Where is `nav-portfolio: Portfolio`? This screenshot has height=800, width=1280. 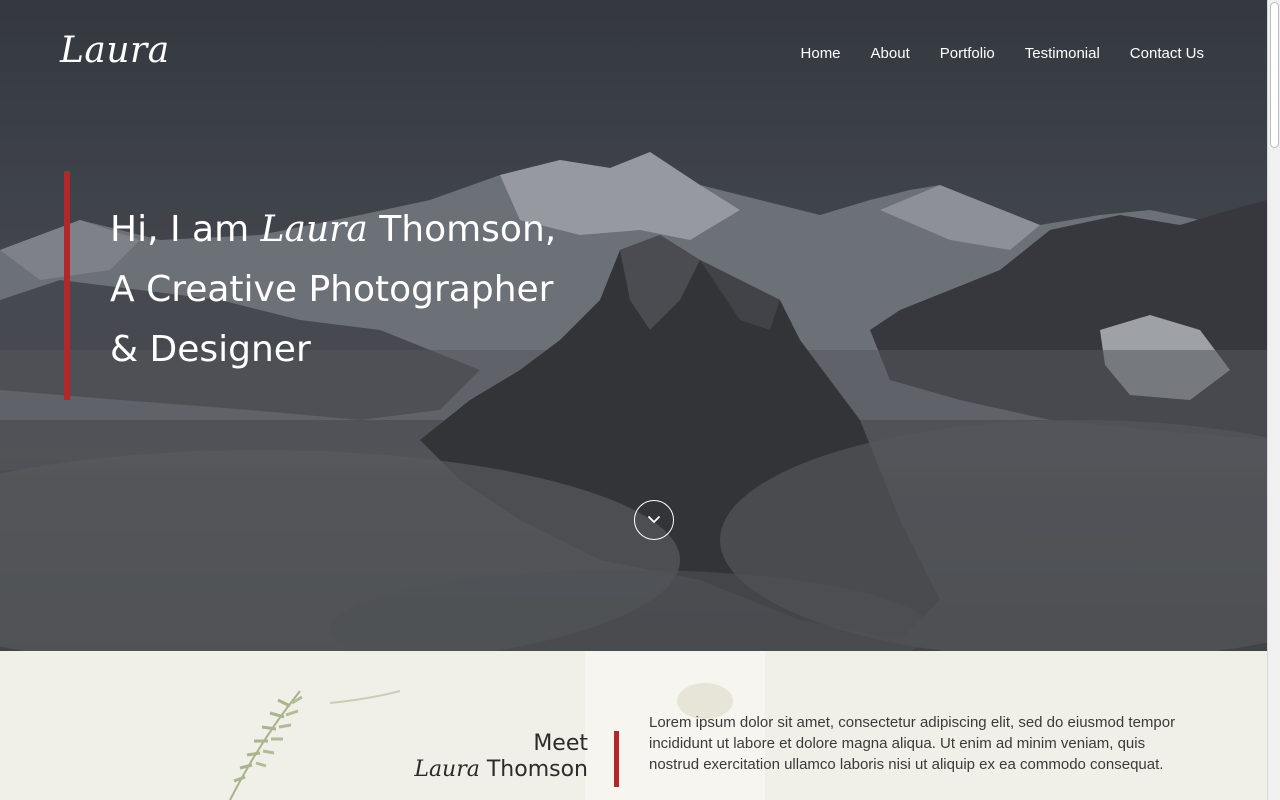 nav-portfolio: Portfolio is located at coordinates (967, 53).